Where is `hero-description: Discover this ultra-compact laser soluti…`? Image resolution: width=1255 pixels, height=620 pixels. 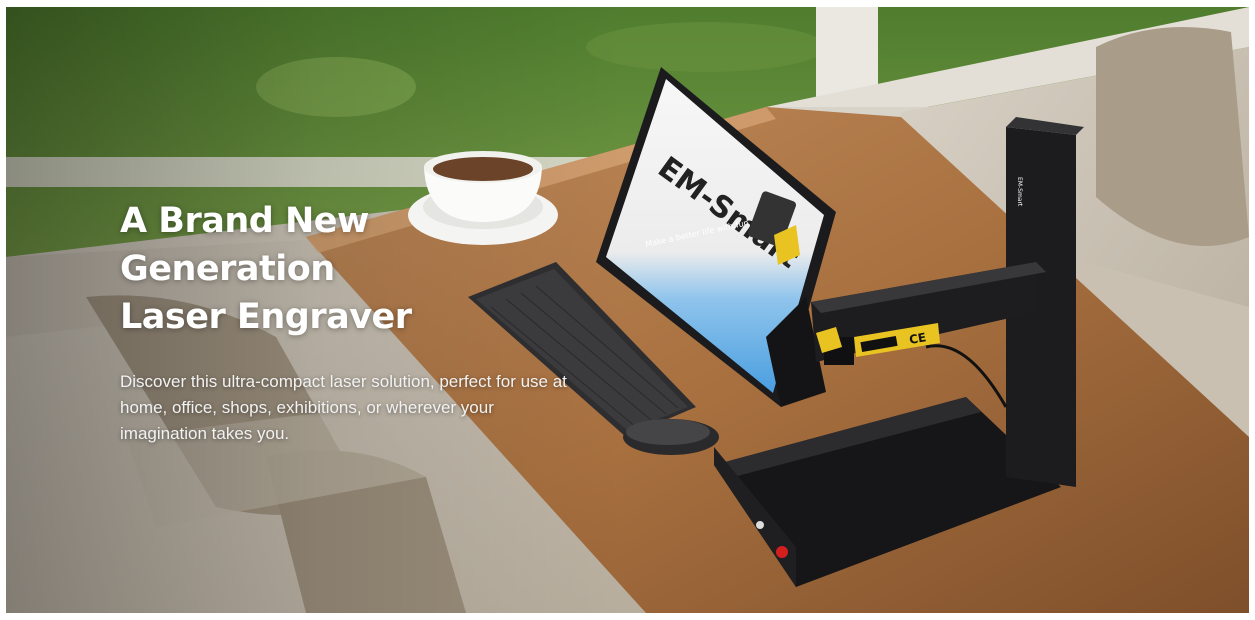 hero-description: Discover this ultra-compact laser soluti… is located at coordinates (343, 407).